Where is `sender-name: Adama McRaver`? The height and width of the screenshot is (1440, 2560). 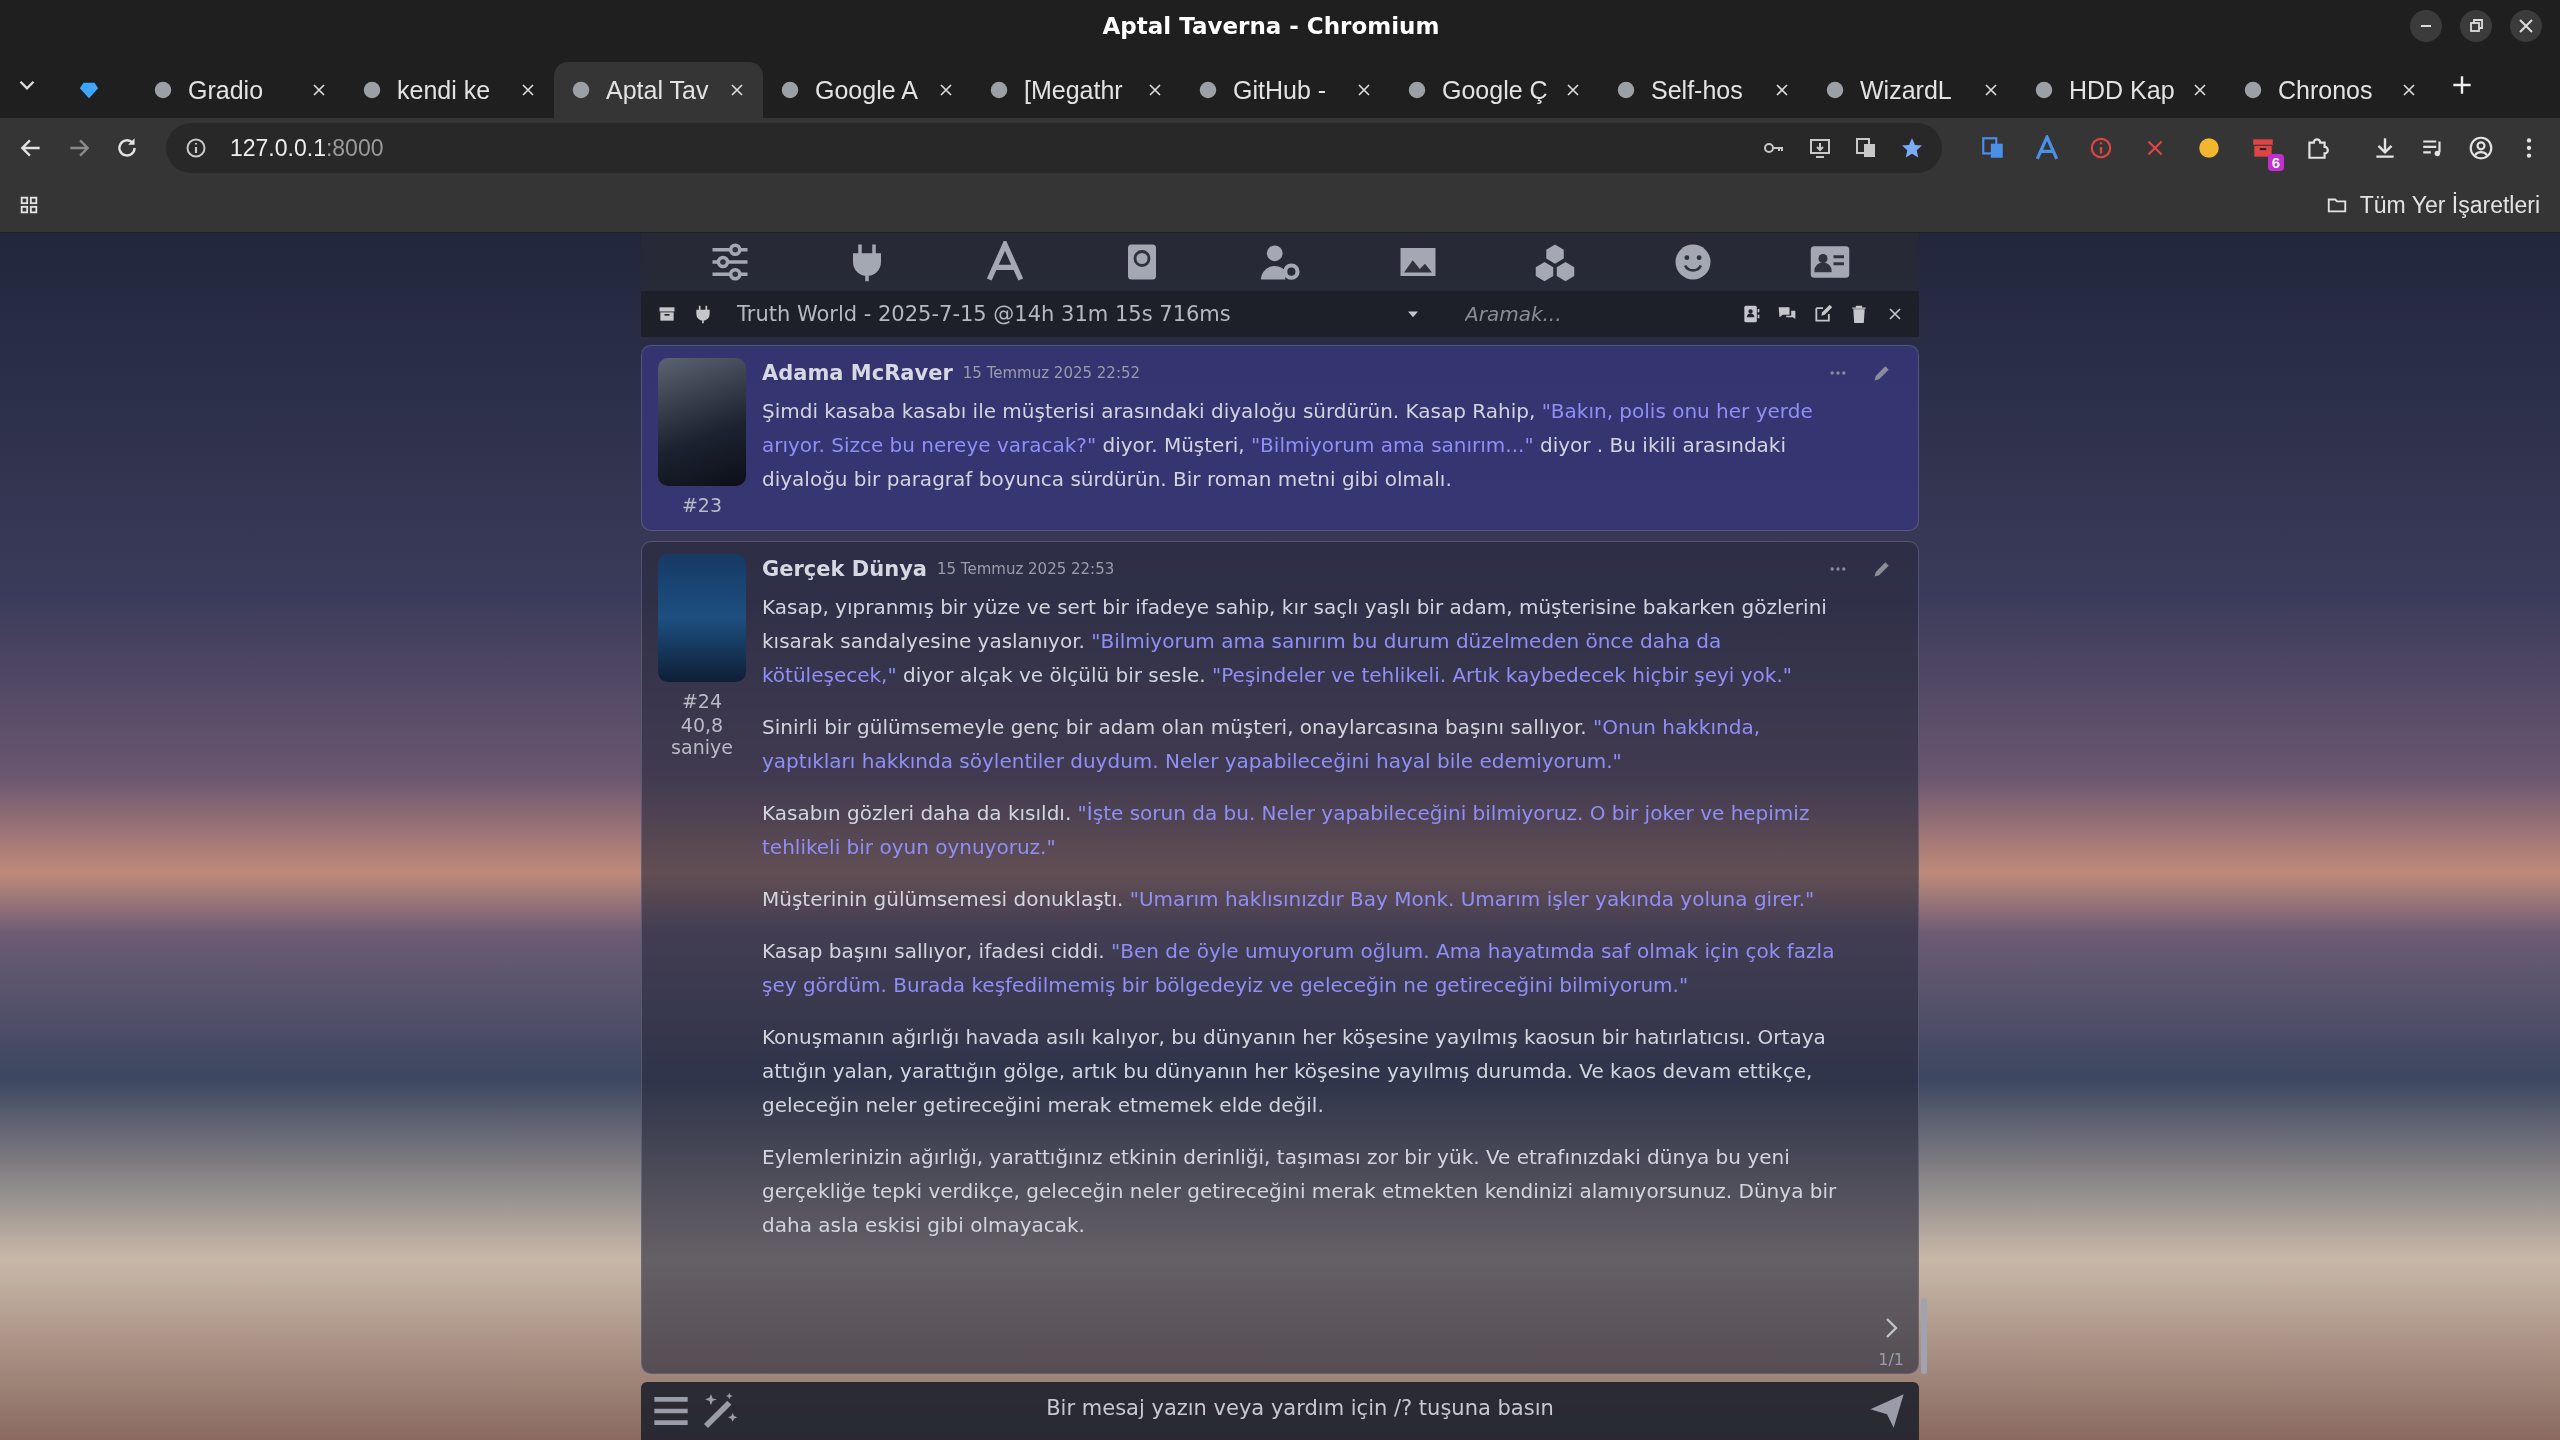 sender-name: Adama McRaver is located at coordinates (857, 373).